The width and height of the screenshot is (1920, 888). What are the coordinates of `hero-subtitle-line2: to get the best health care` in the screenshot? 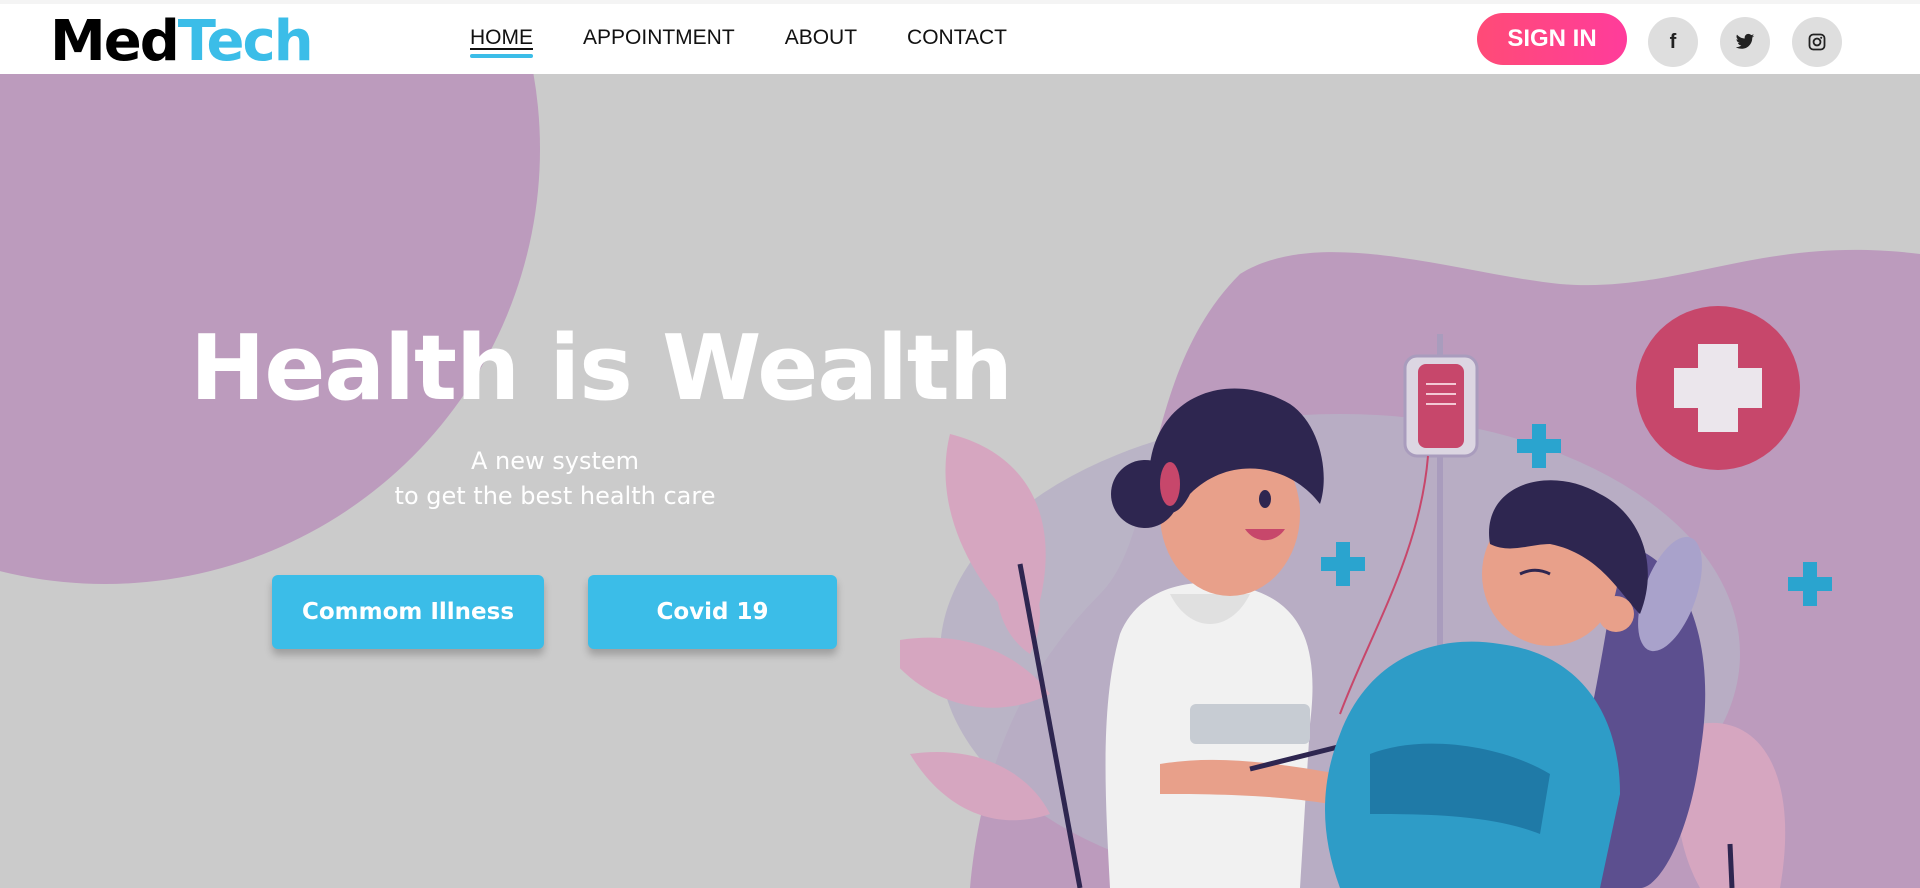 It's located at (555, 496).